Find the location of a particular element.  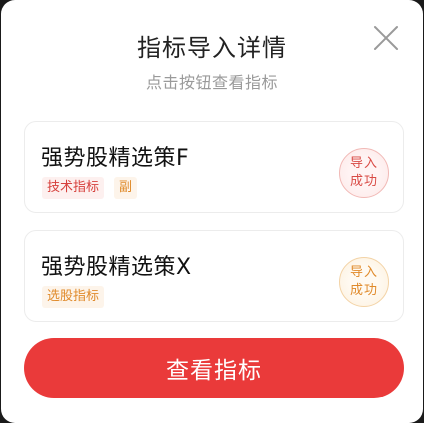

indicator-tags: 选股指标 is located at coordinates (73, 297).